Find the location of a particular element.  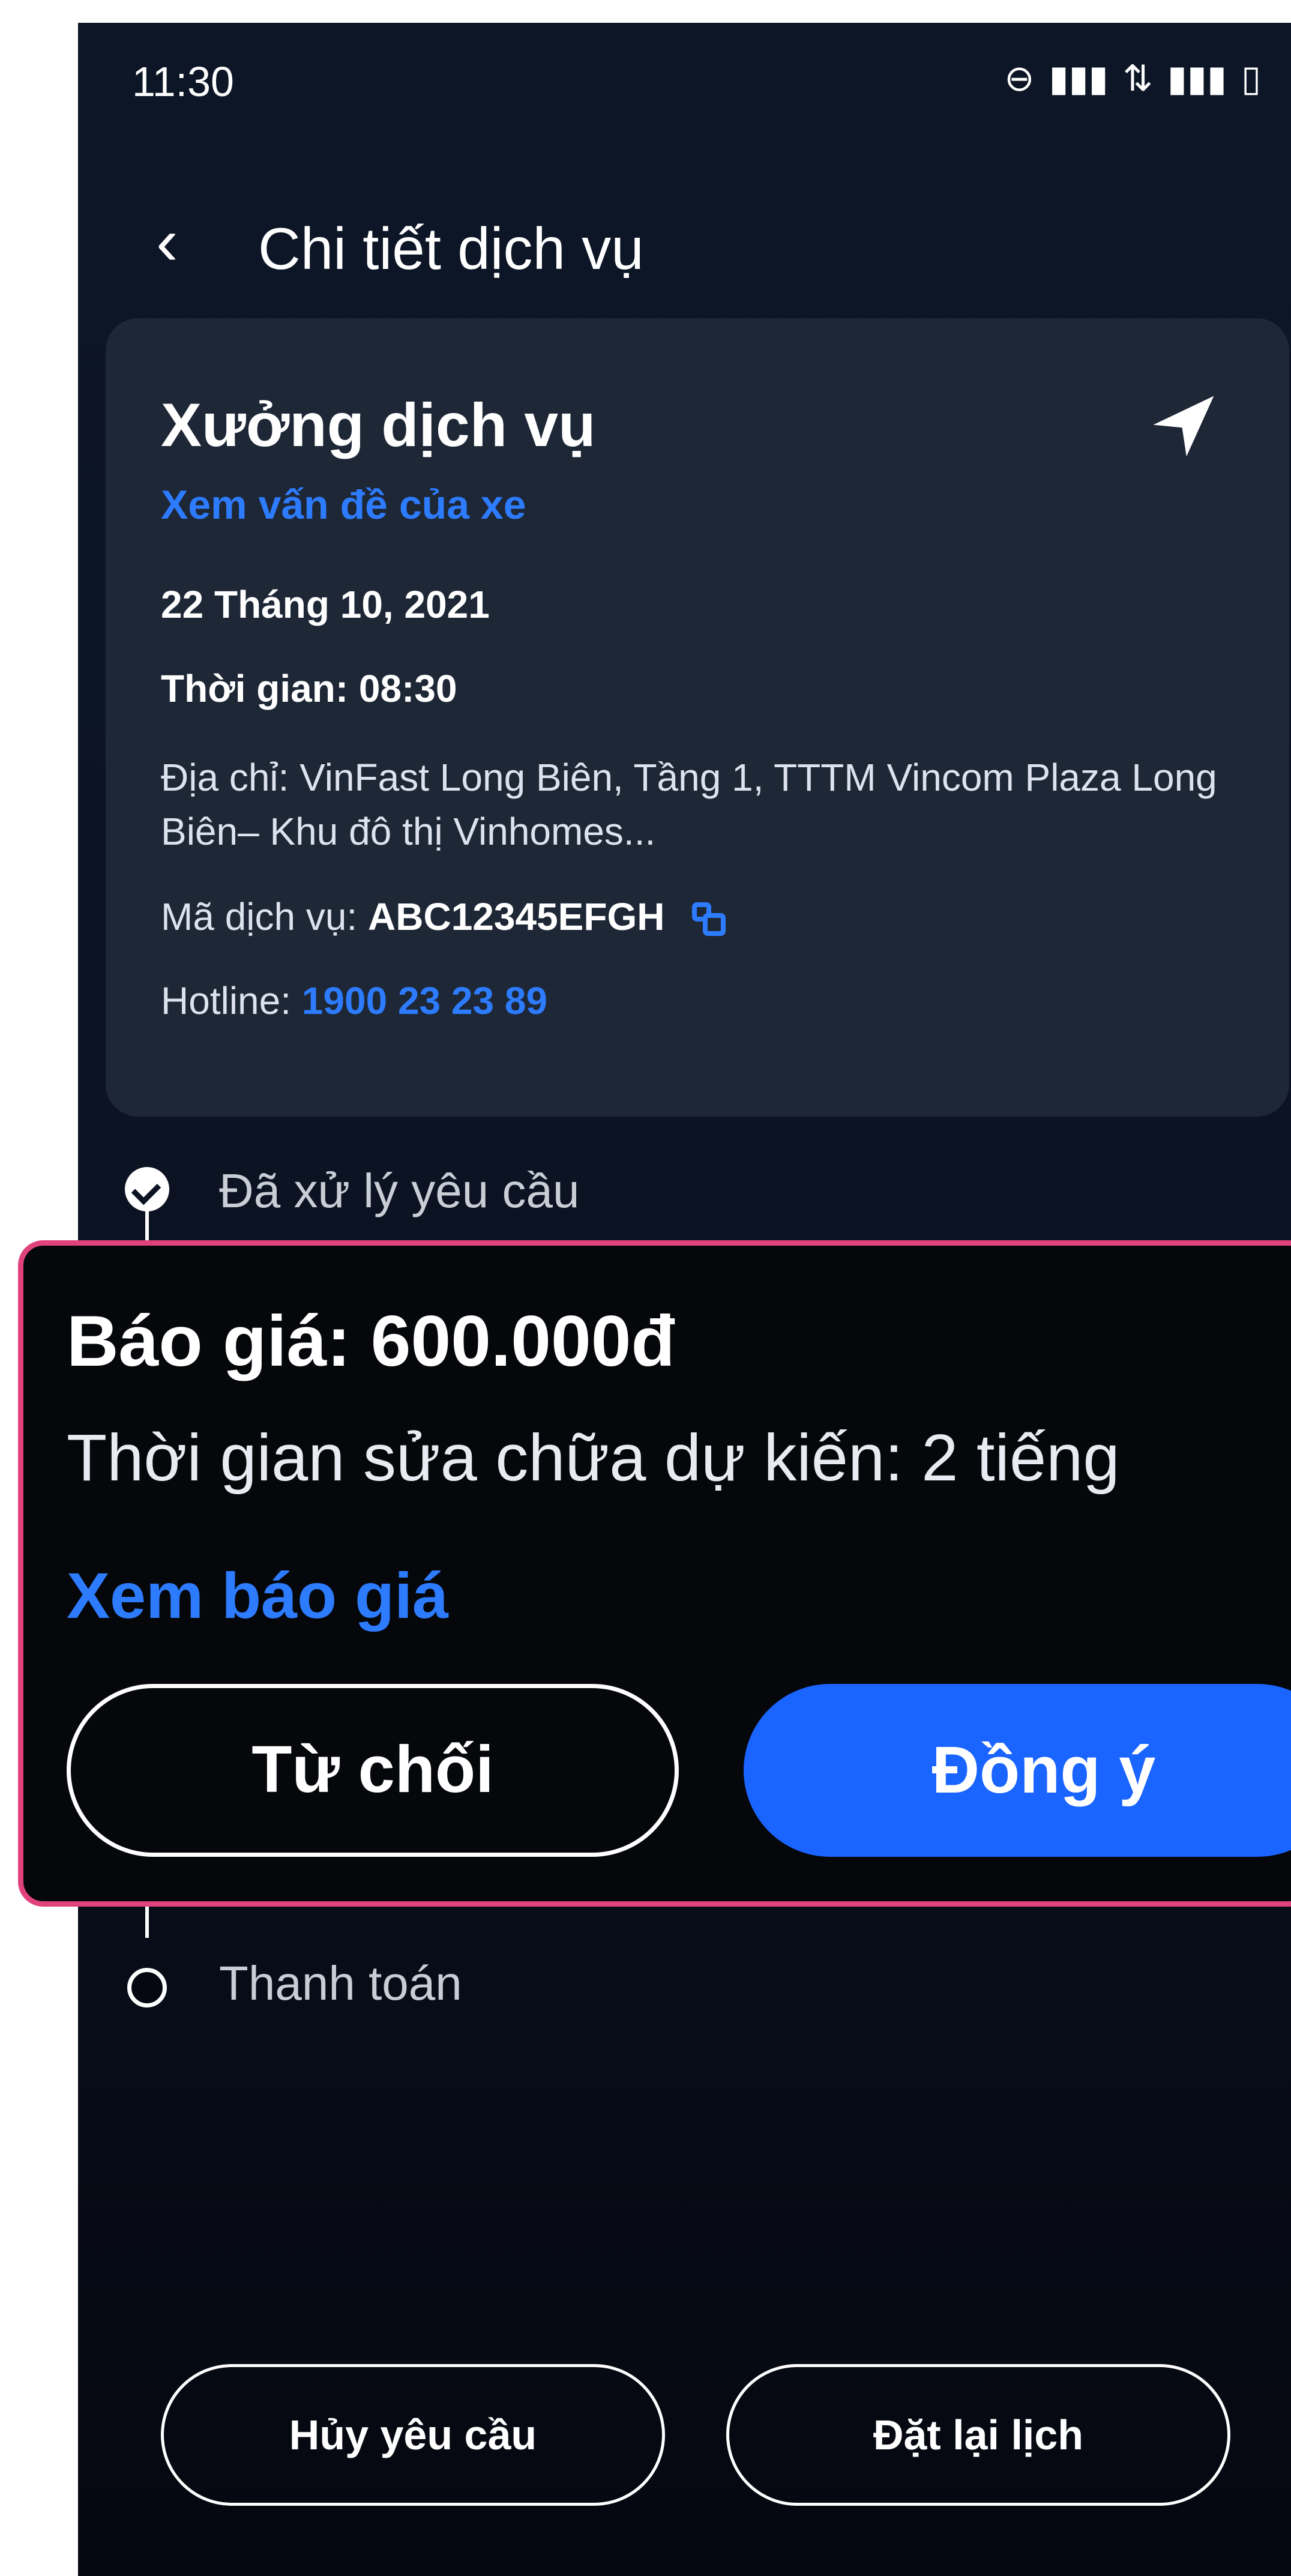

hotline: Hotline: 1900 23 23 89 is located at coordinates (354, 1001).